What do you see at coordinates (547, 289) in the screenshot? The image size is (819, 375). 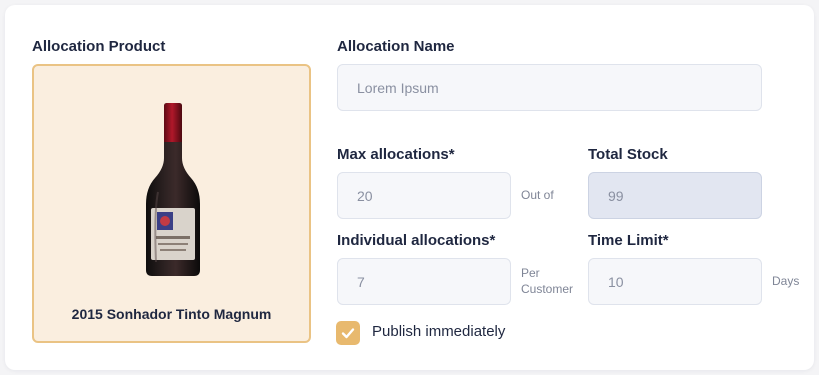 I see `individual-allocations-suffix-line2: Customer` at bounding box center [547, 289].